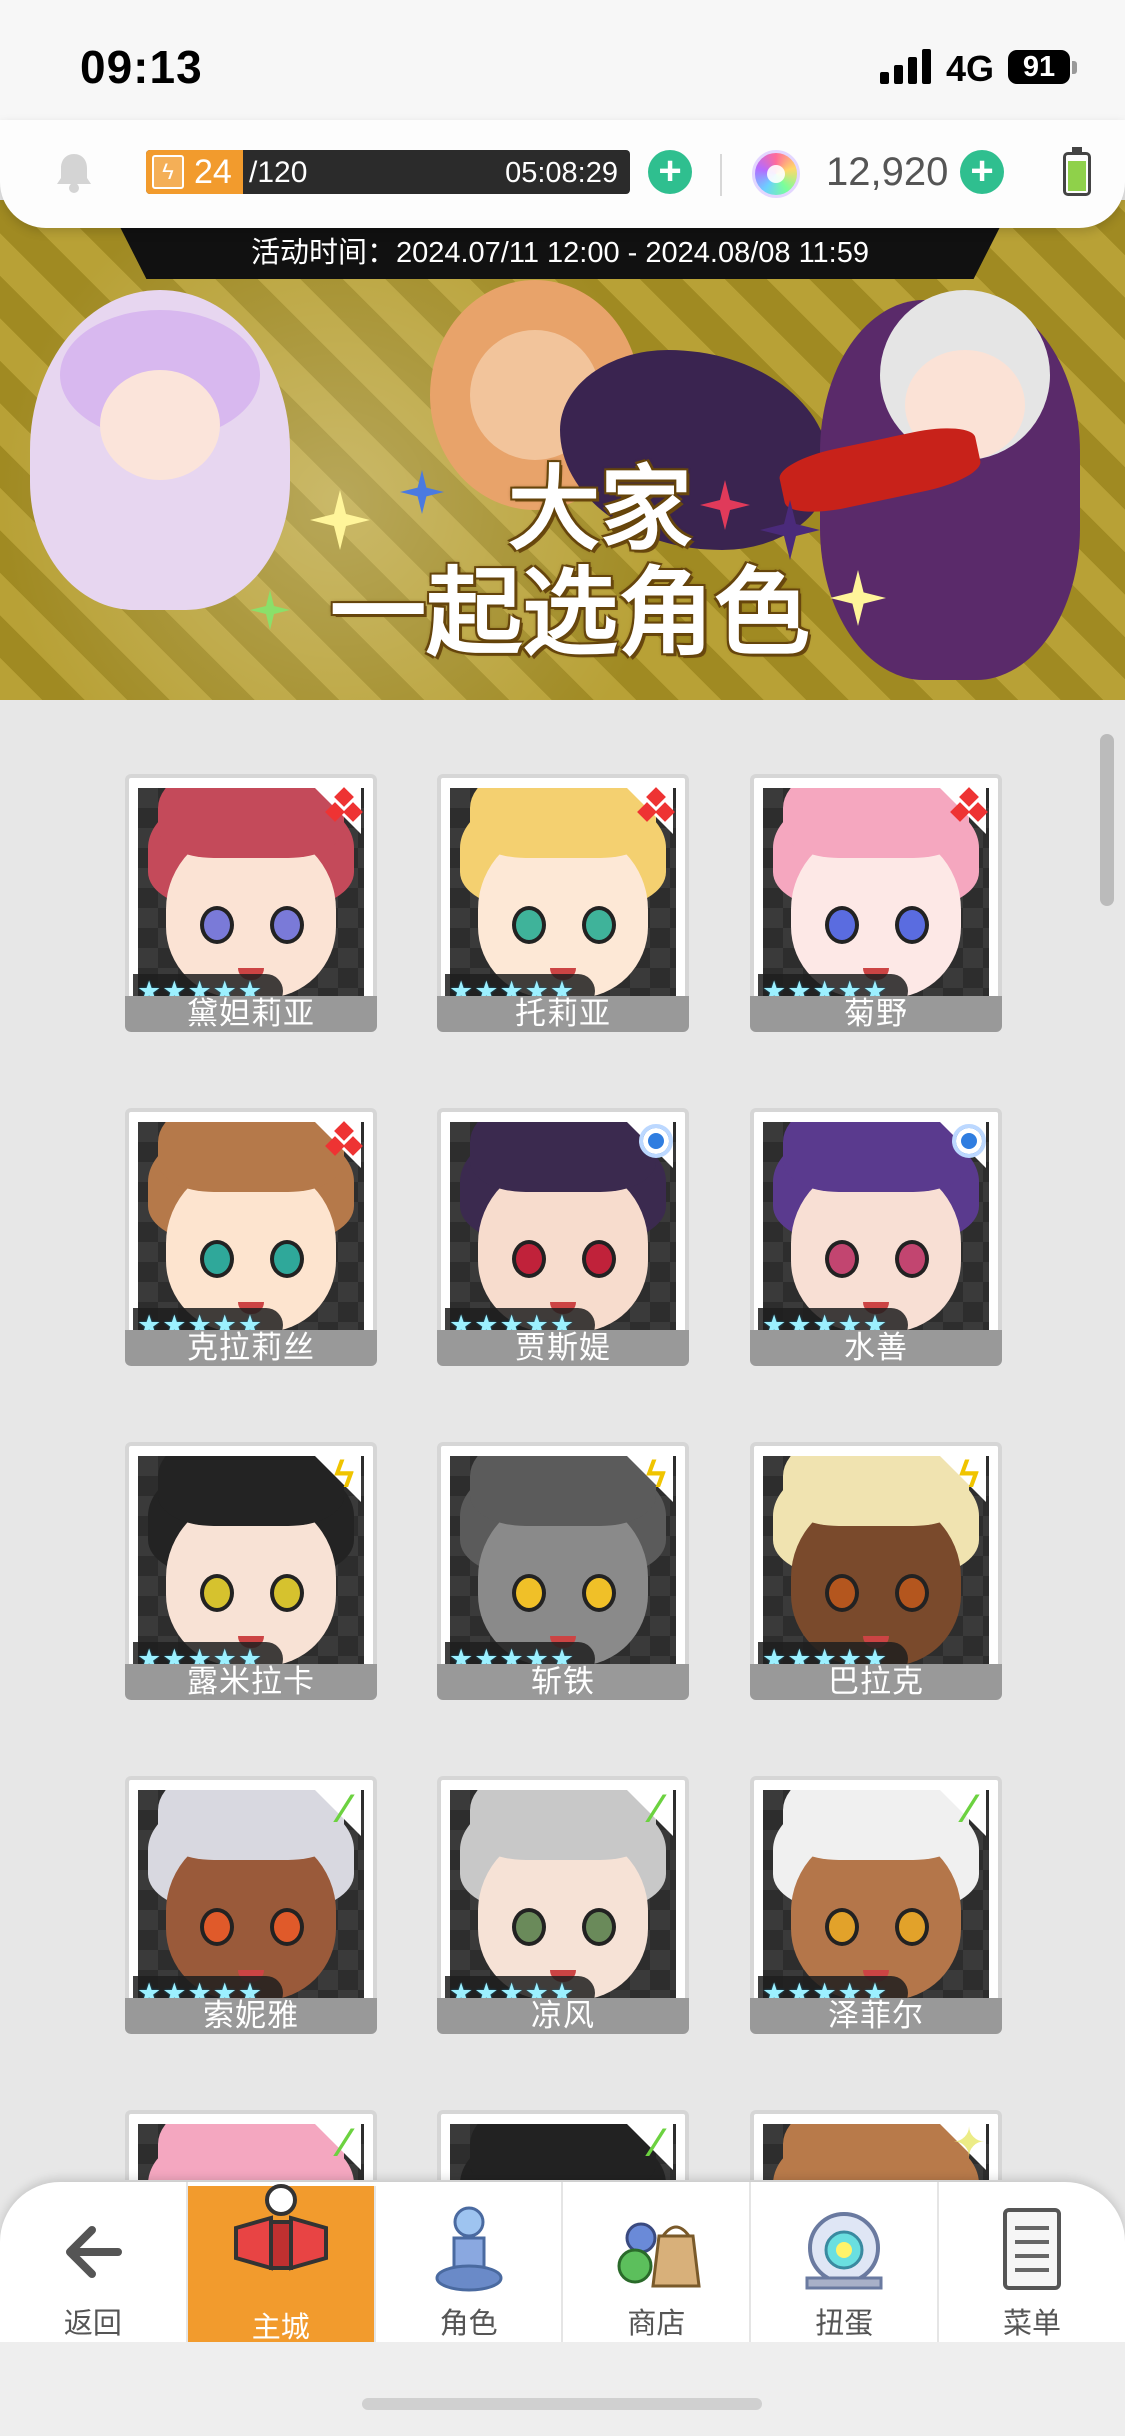 This screenshot has height=2436, width=1125. What do you see at coordinates (563, 1553) in the screenshot?
I see `character-card: ϟ ★ ★ ★ ★ ★ 斩铁` at bounding box center [563, 1553].